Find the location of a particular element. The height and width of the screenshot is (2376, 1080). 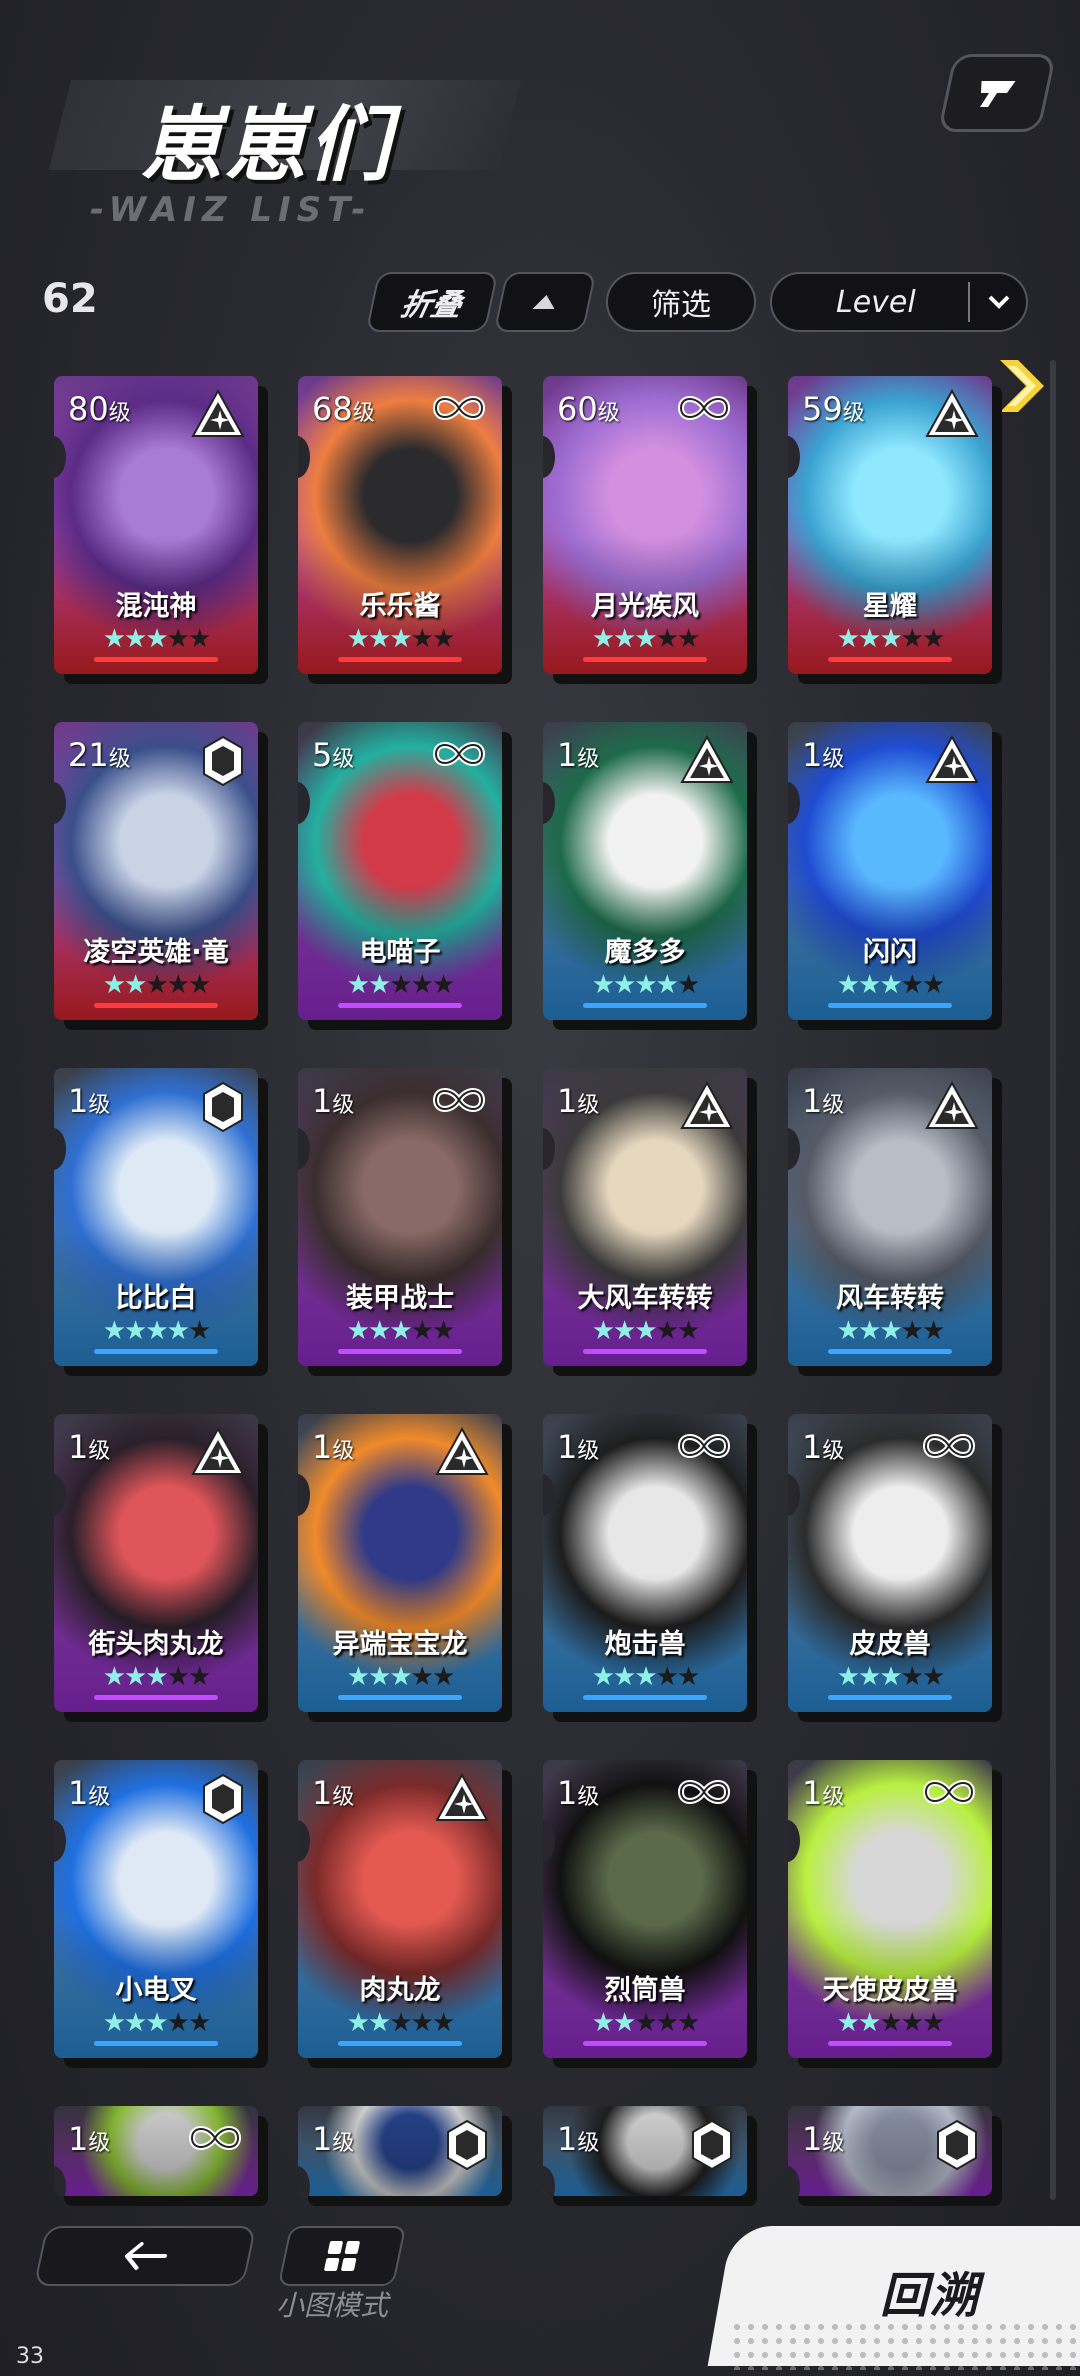

retro-label: 回溯 is located at coordinates (930, 2291).